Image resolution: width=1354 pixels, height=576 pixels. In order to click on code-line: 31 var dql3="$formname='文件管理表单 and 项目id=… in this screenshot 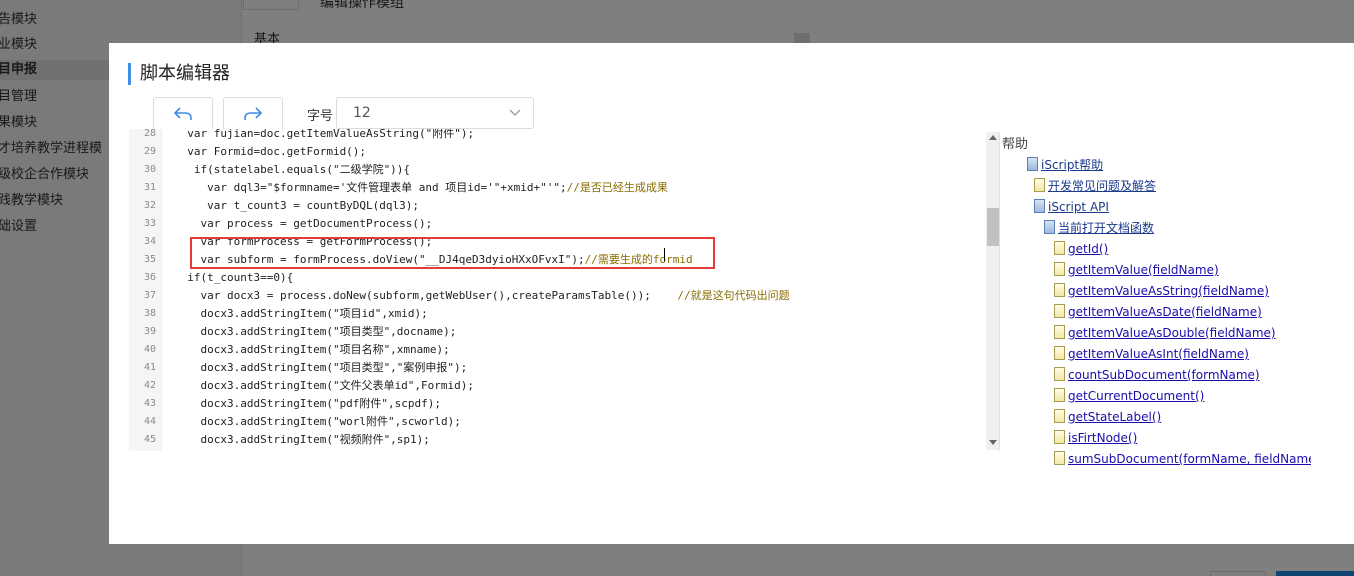, I will do `click(556, 188)`.